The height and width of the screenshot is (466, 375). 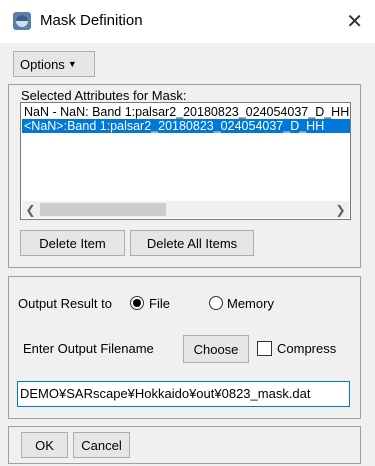 What do you see at coordinates (72, 64) in the screenshot?
I see `dropdown-arrow-icon: ▼` at bounding box center [72, 64].